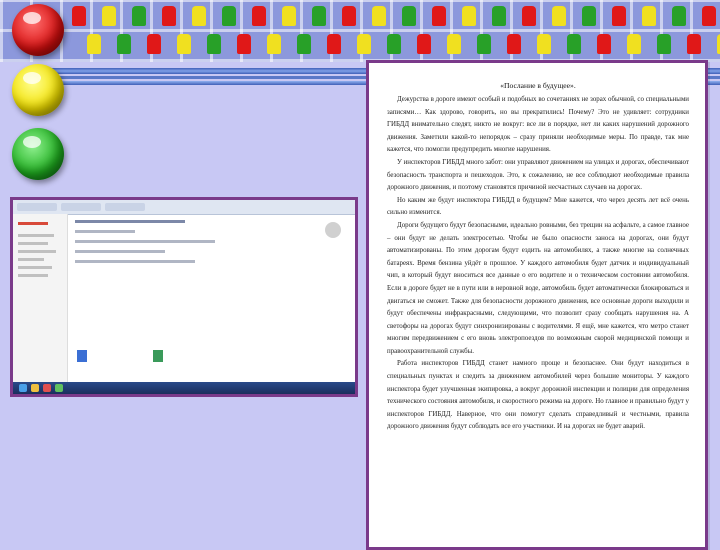 This screenshot has width=720, height=550. I want to click on mail-sidebar, so click(40, 298).